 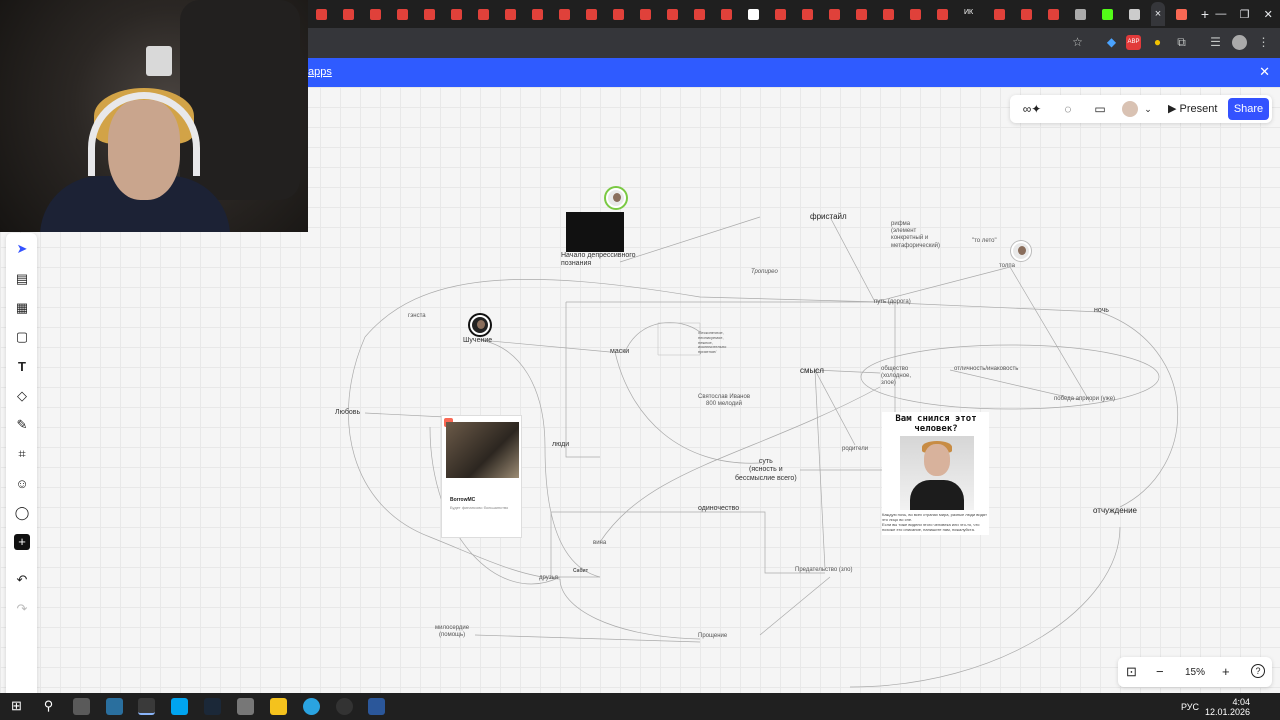 I want to click on app-icon, so click(x=179, y=706).